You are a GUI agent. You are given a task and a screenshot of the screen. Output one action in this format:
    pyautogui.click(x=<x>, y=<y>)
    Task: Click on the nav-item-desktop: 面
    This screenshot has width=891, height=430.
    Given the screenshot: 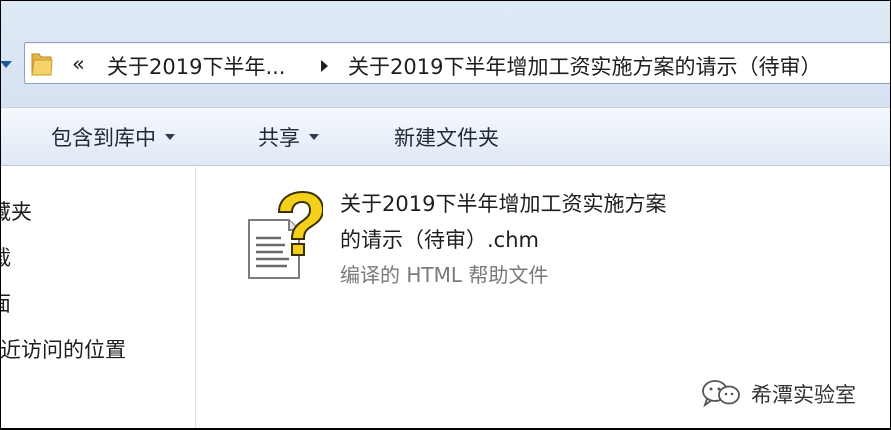 What is the action you would take?
    pyautogui.click(x=5, y=303)
    